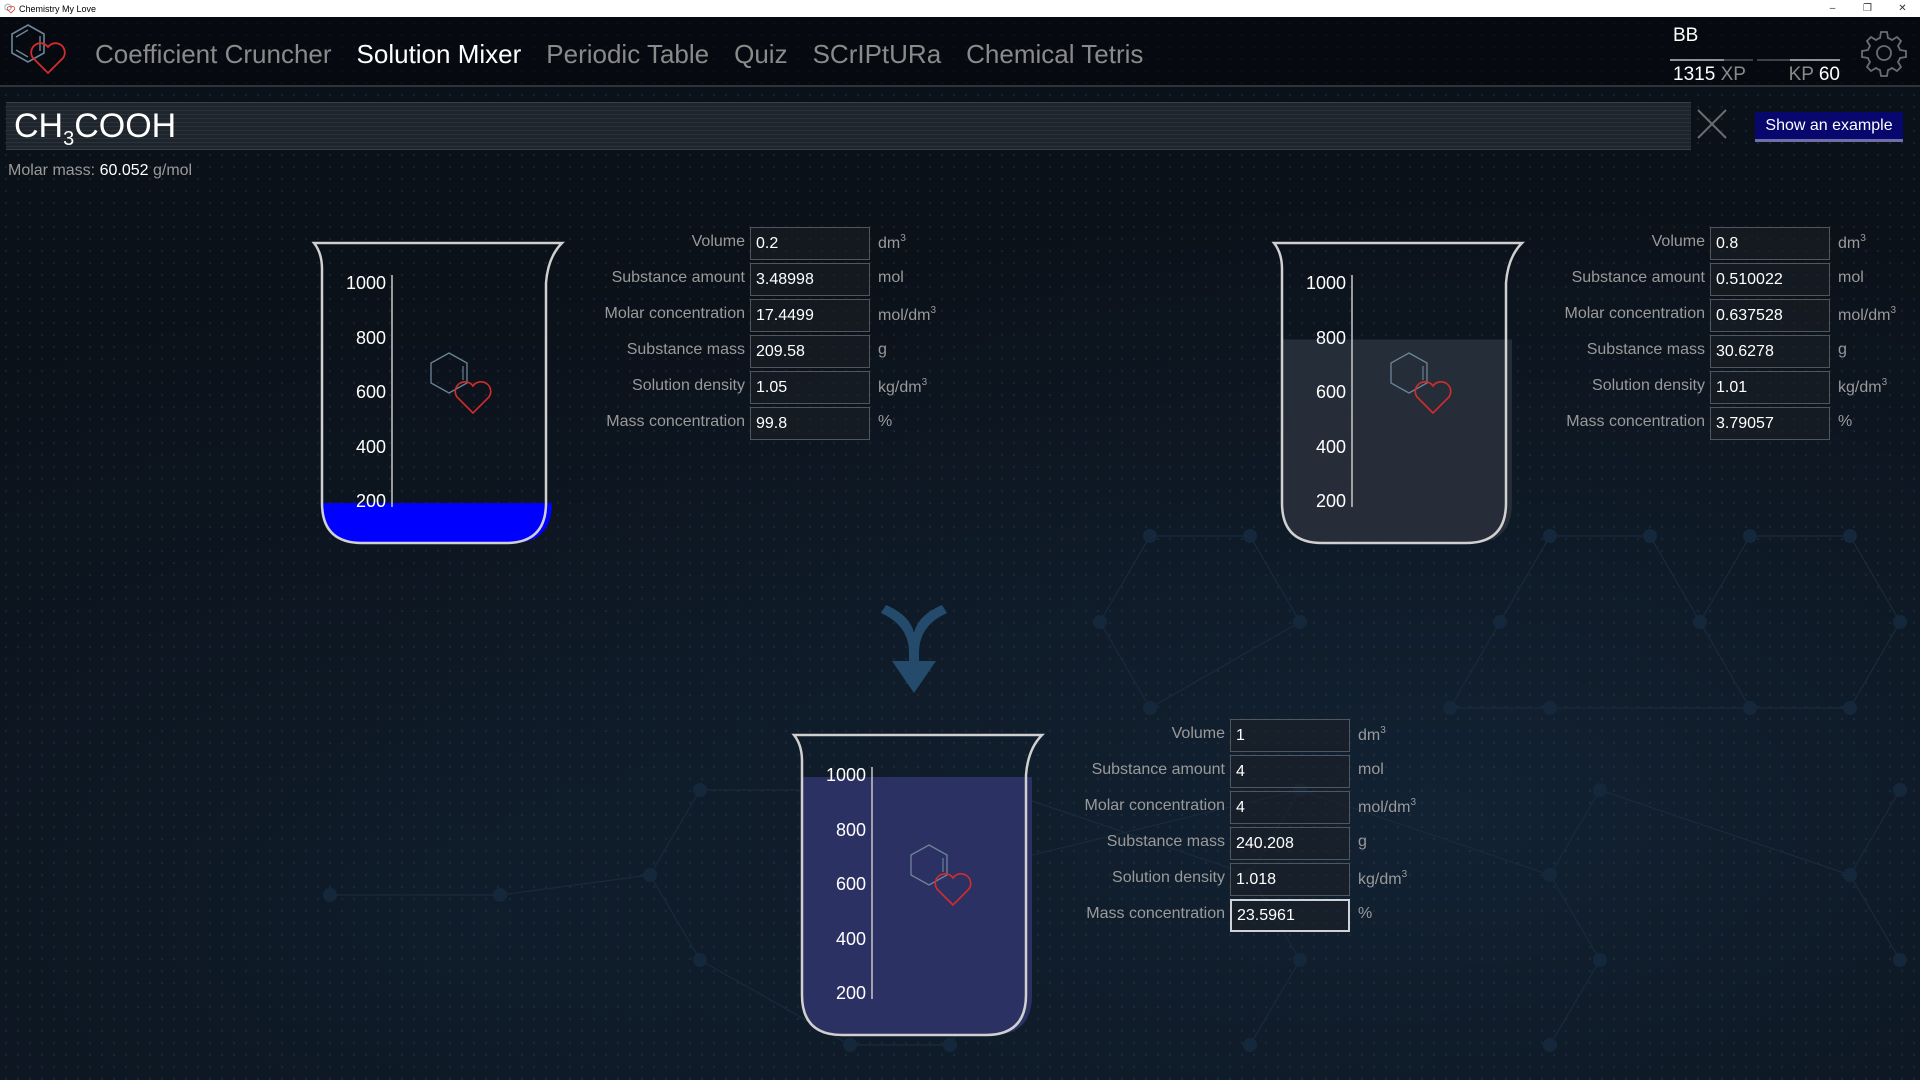  I want to click on xp-progress-bar, so click(1711, 60).